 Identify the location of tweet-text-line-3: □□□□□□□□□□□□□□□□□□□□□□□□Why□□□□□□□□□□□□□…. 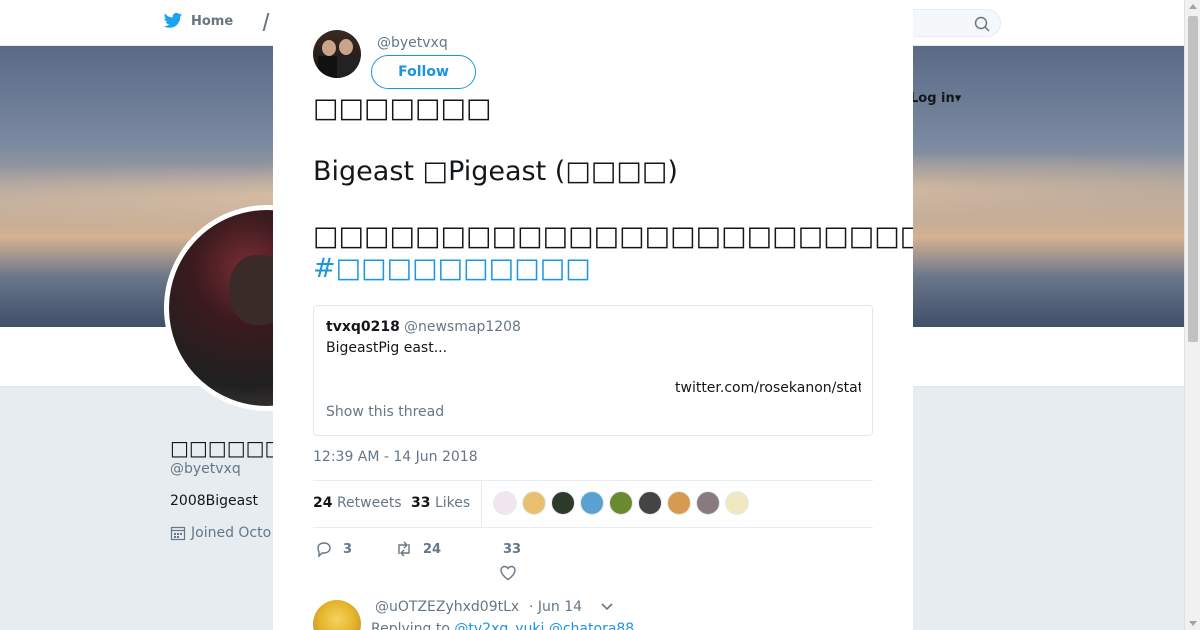
(613, 236).